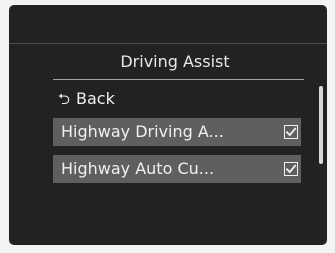 This screenshot has height=253, width=335. What do you see at coordinates (64, 99) in the screenshot?
I see `return-arrow-icon: ⮌` at bounding box center [64, 99].